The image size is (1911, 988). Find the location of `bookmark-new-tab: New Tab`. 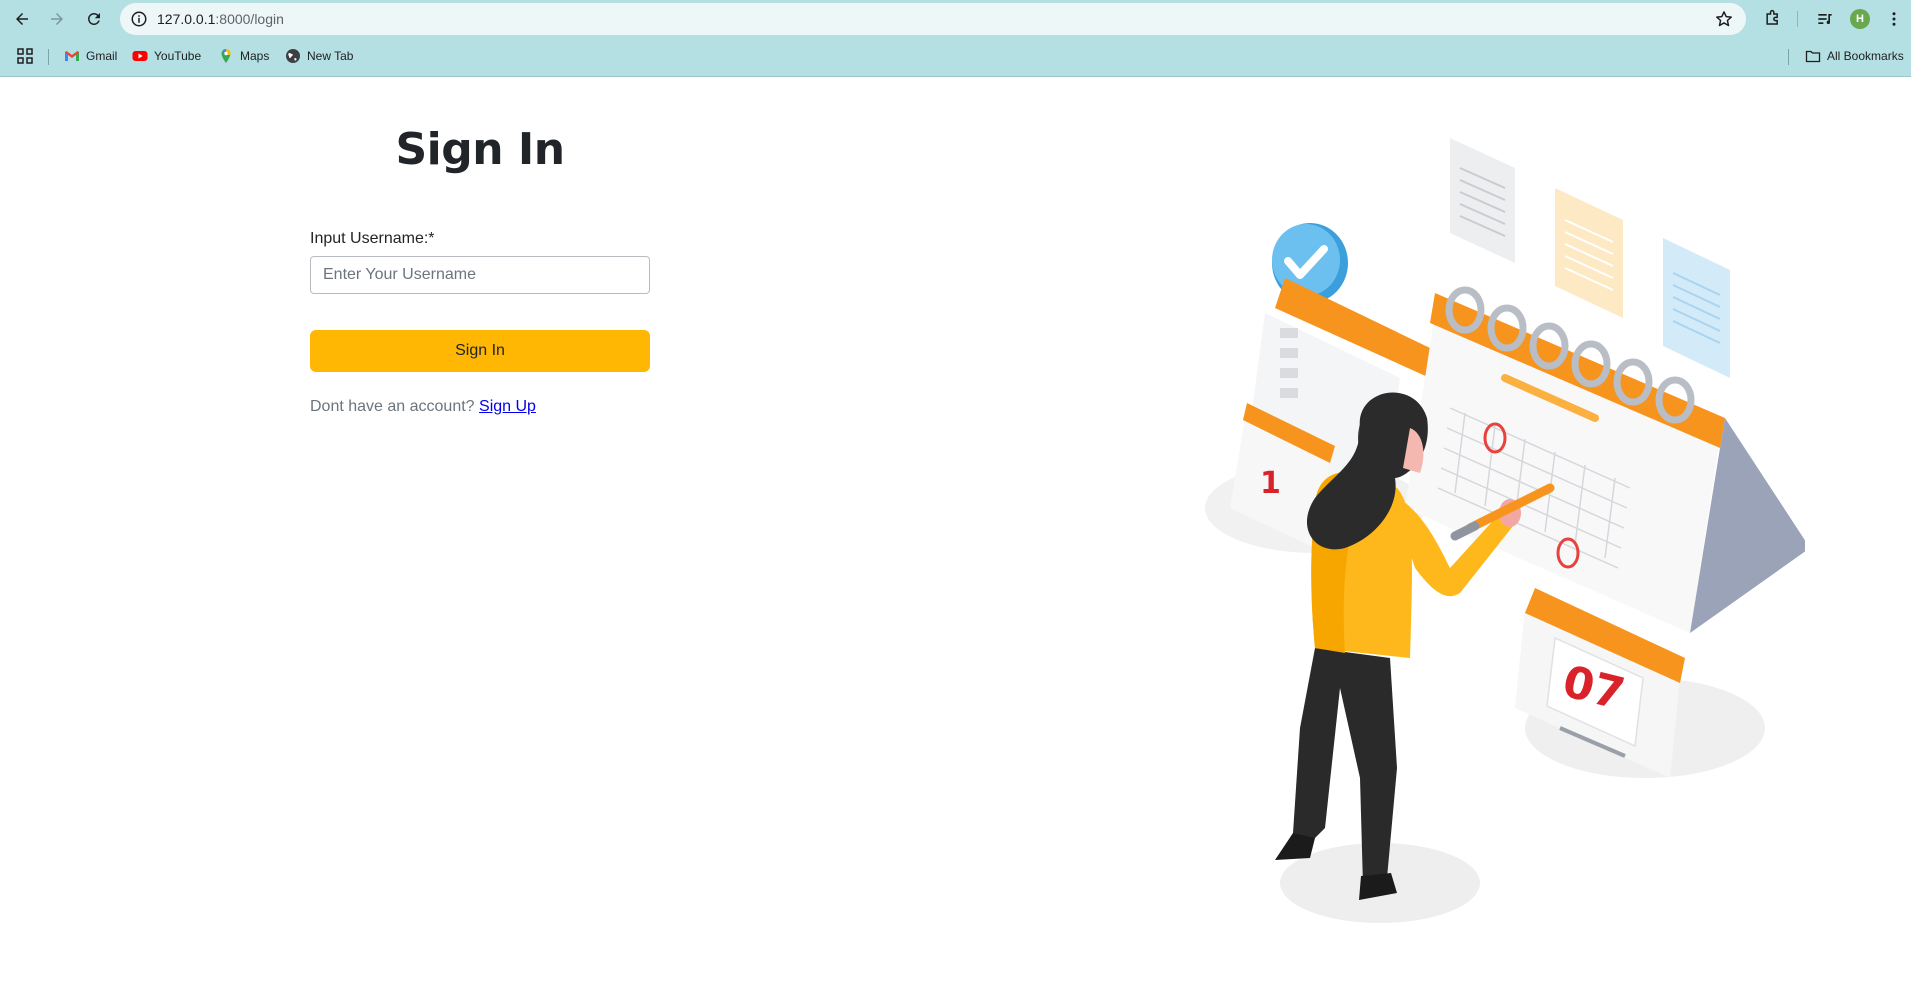

bookmark-new-tab: New Tab is located at coordinates (319, 56).